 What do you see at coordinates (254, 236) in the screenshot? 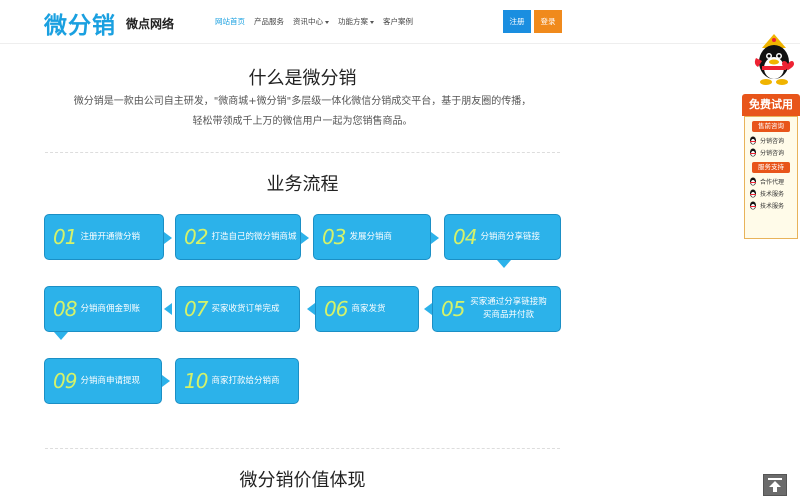
I see `step-label: 打造自己的微分销商城` at bounding box center [254, 236].